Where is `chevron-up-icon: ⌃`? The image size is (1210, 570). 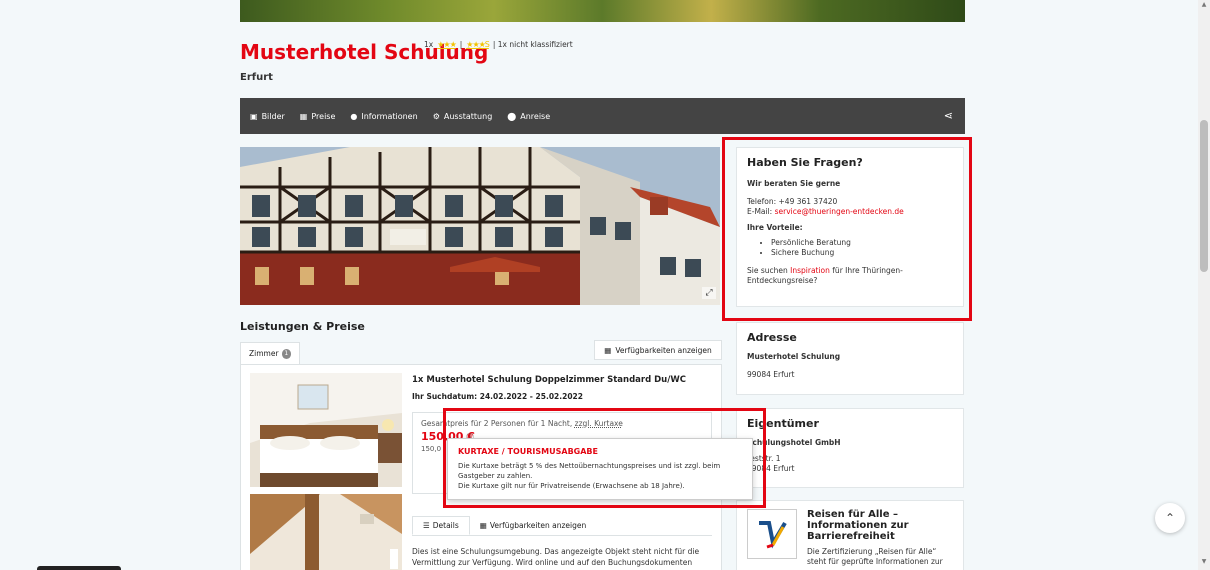
chevron-up-icon: ⌃ is located at coordinates (1170, 518).